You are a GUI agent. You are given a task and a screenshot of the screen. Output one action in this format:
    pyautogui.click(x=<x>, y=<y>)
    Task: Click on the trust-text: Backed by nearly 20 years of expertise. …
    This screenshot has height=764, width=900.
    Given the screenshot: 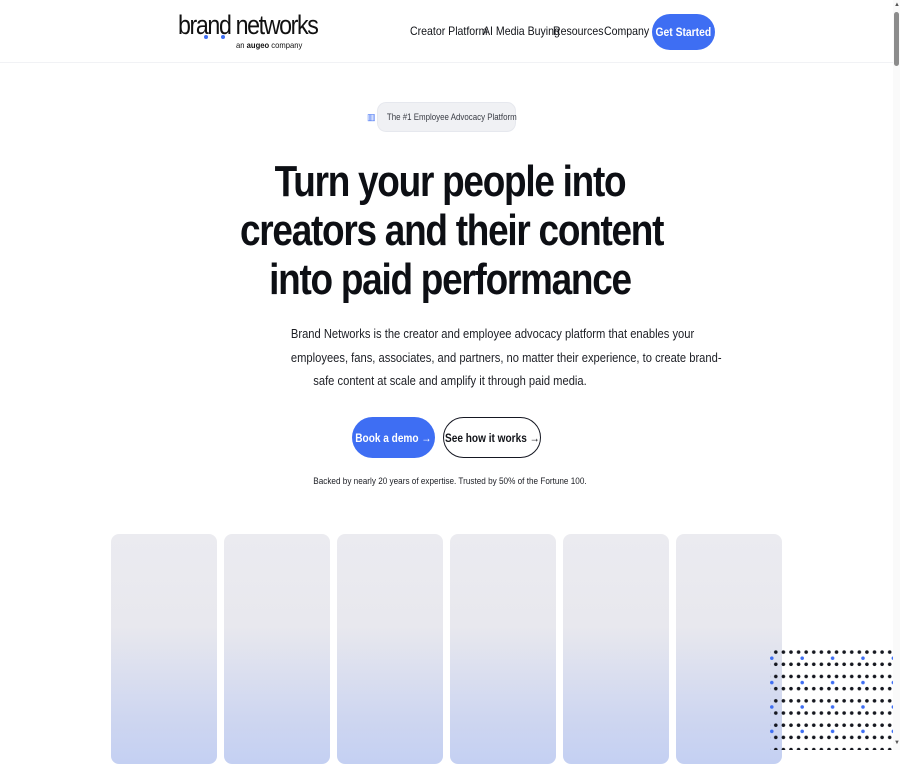 What is the action you would take?
    pyautogui.click(x=450, y=481)
    